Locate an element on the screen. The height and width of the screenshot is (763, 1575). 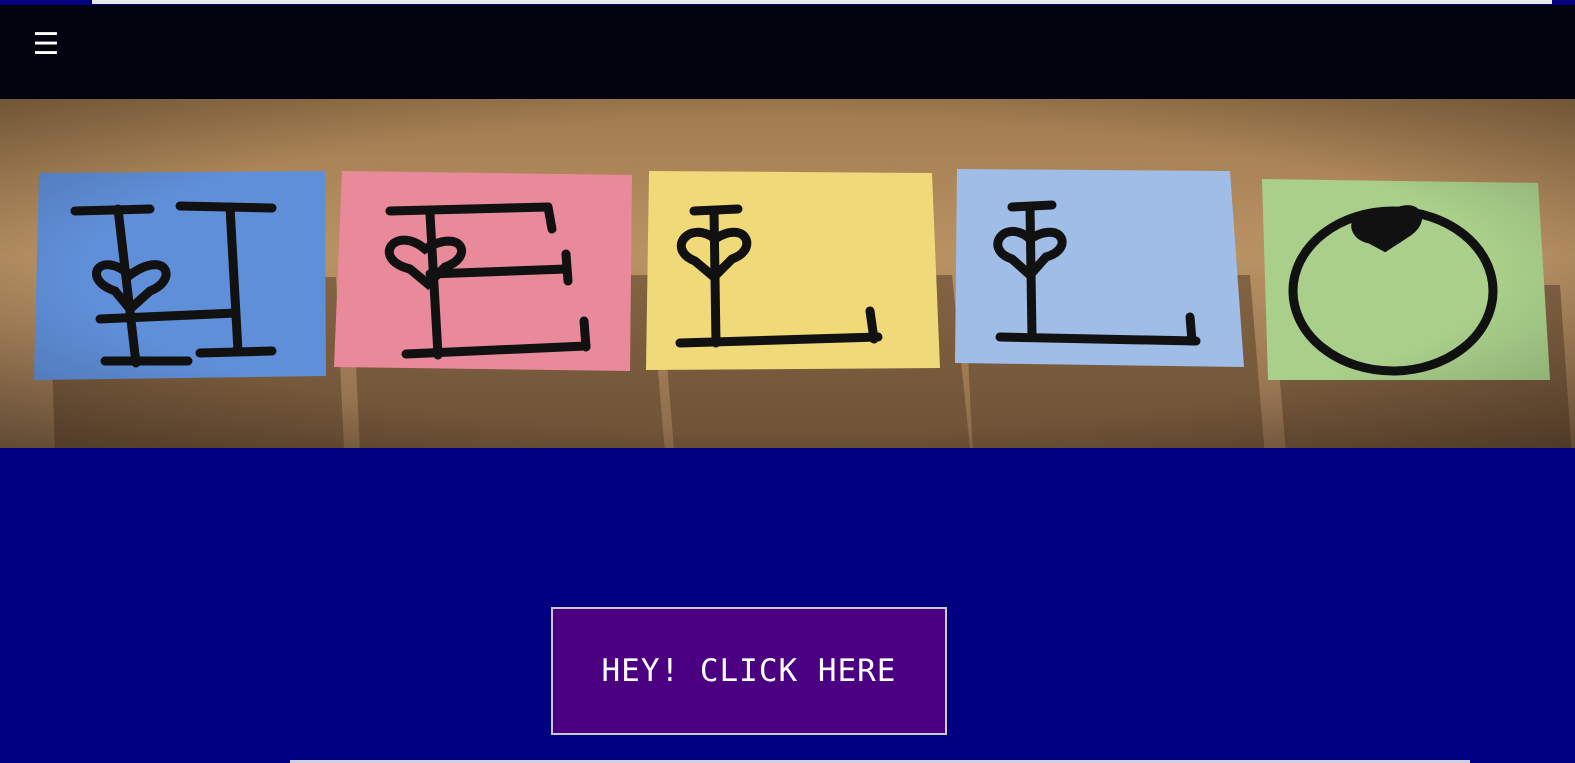
hamburger-menu-icon: ☰ is located at coordinates (46, 45).